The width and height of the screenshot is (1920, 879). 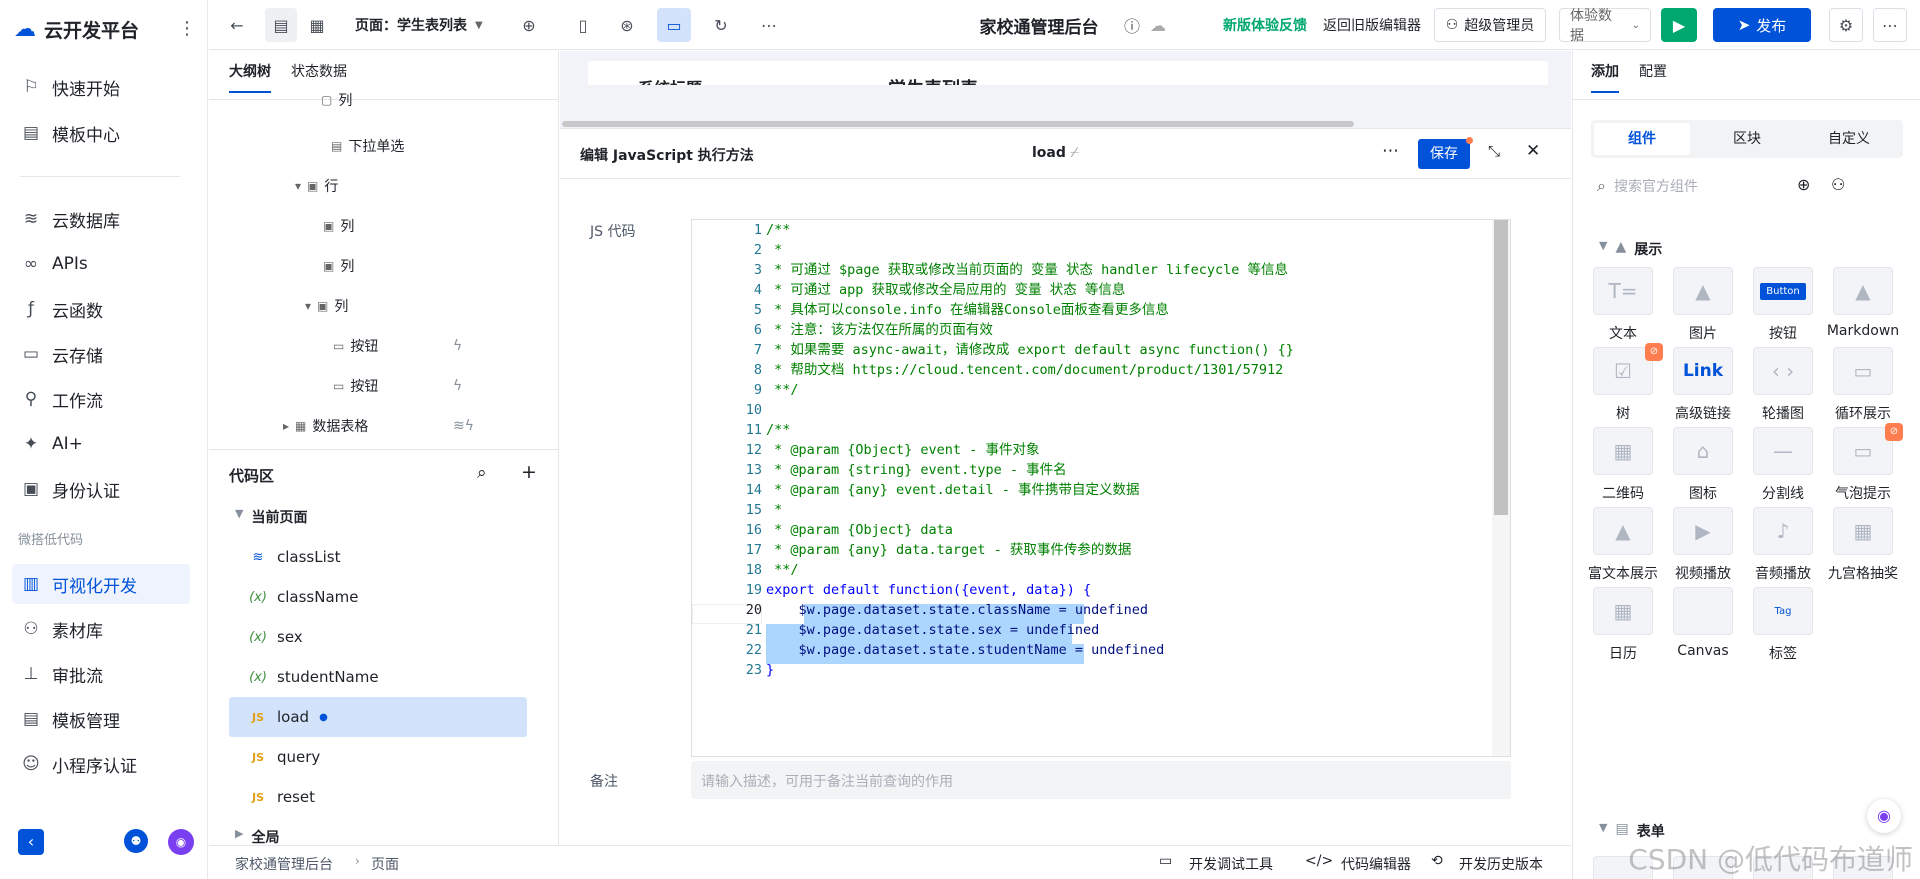 What do you see at coordinates (1731, 186) in the screenshot?
I see `component-search: ⌕ 搜索官方组件` at bounding box center [1731, 186].